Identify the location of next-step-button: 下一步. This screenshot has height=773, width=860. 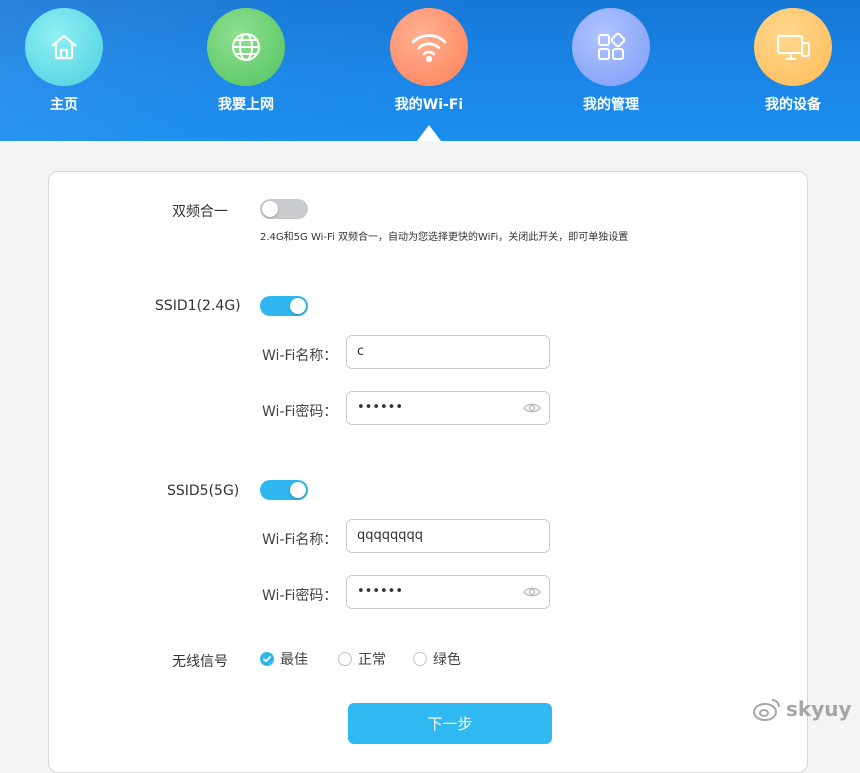
(450, 723).